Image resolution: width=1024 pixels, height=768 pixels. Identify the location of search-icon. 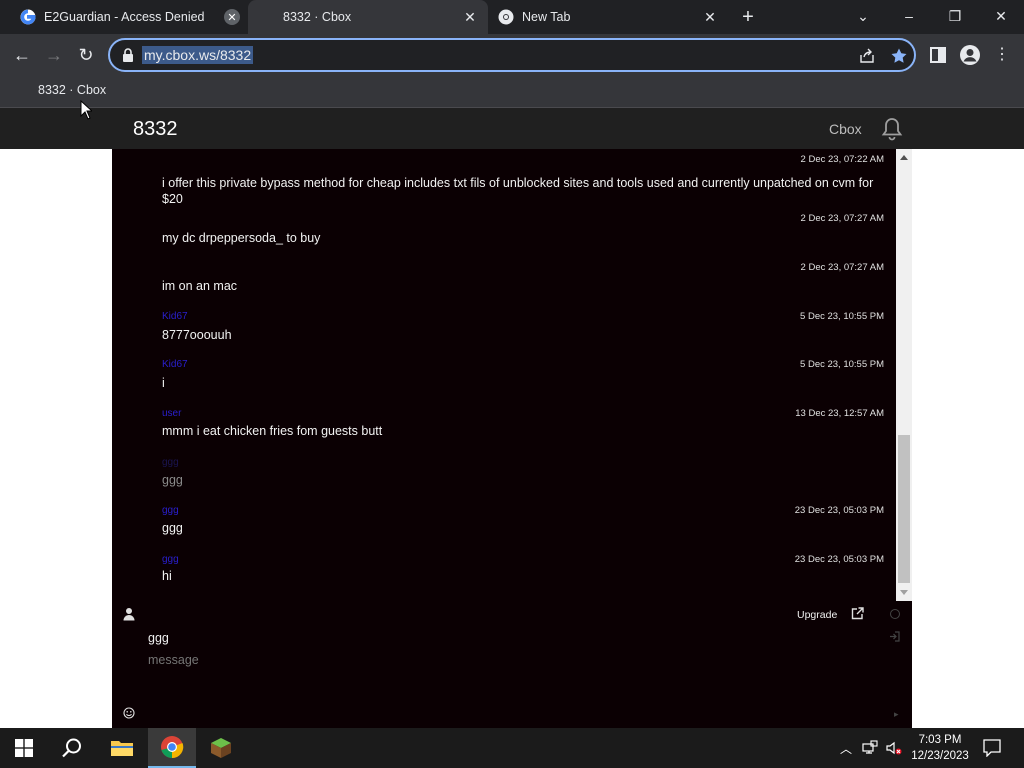
(71, 748).